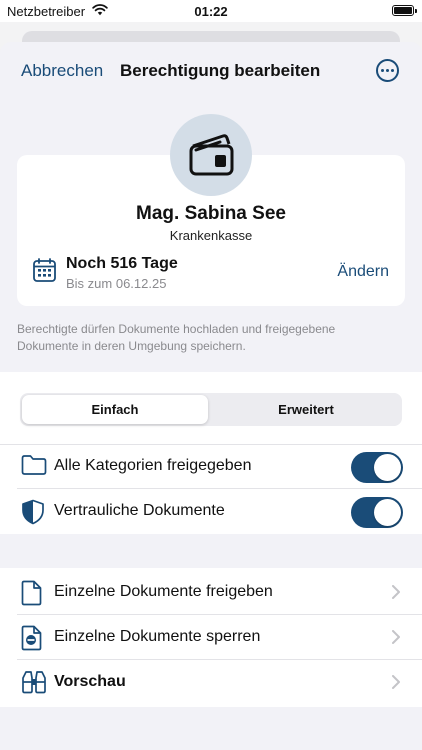 The width and height of the screenshot is (422, 750). I want to click on segment-einfach: Einfach, so click(115, 409).